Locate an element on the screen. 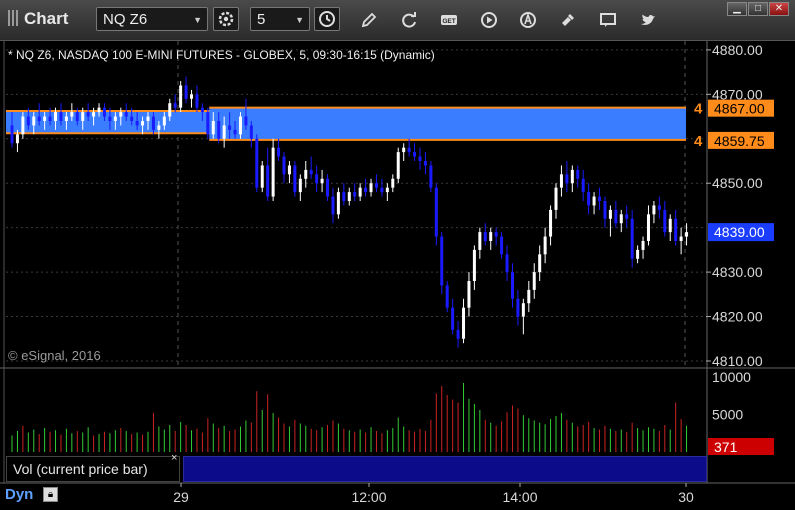  symbol-settings-button is located at coordinates (226, 19).